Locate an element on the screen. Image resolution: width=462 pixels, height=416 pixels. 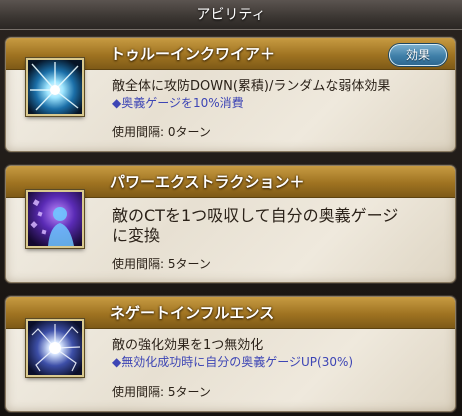
ability-description: 敵全体に攻防DOWN(累積)/ランダムな弱体効果 is located at coordinates (251, 86).